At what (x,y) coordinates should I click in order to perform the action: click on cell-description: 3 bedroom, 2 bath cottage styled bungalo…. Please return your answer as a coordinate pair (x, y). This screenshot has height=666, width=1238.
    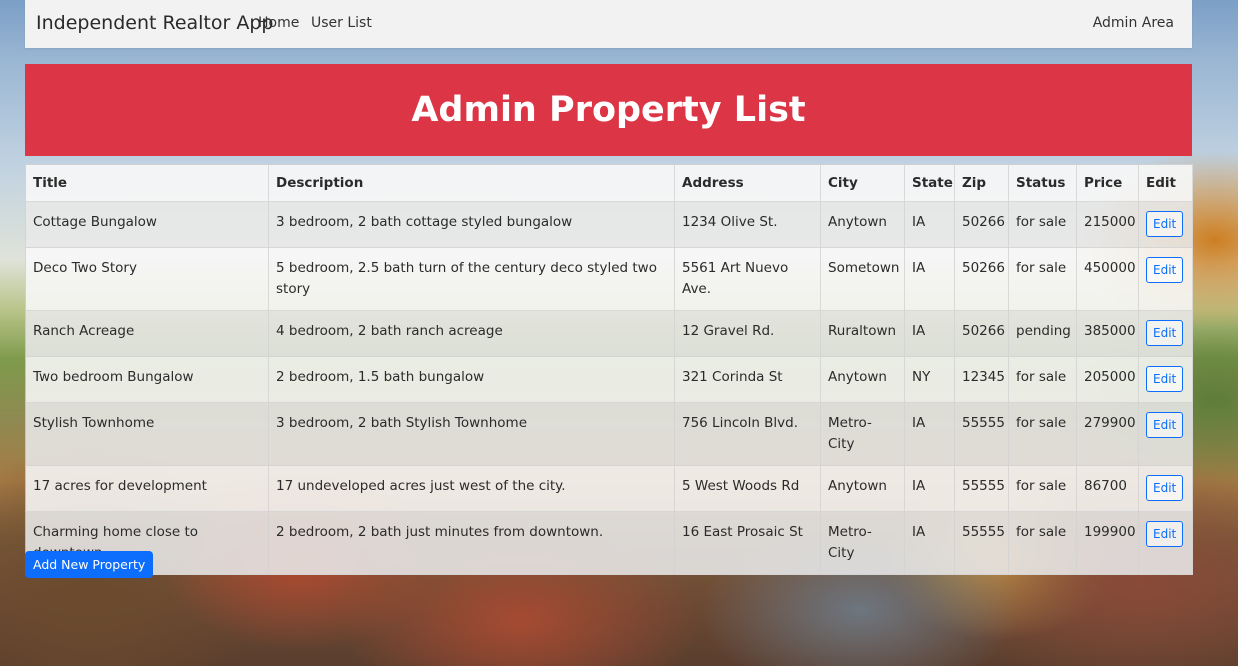
    Looking at the image, I should click on (471, 224).